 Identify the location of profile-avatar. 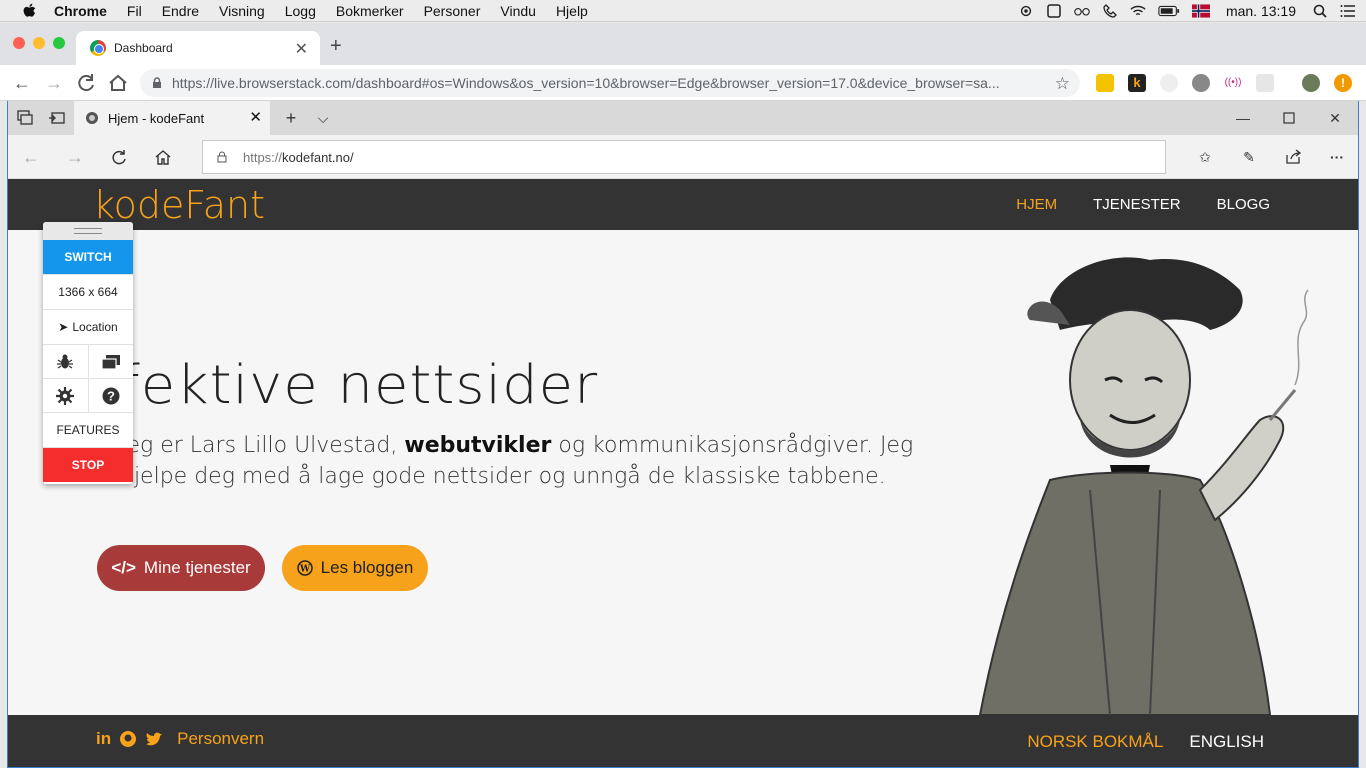
(1311, 83).